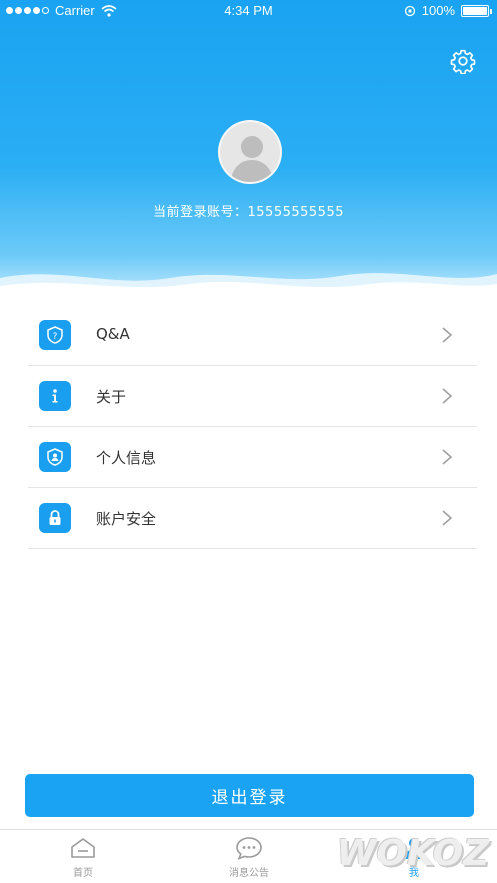 This screenshot has height=883, width=497. Describe the element at coordinates (249, 873) in the screenshot. I see `tab-label-messages: 消息公告` at that location.